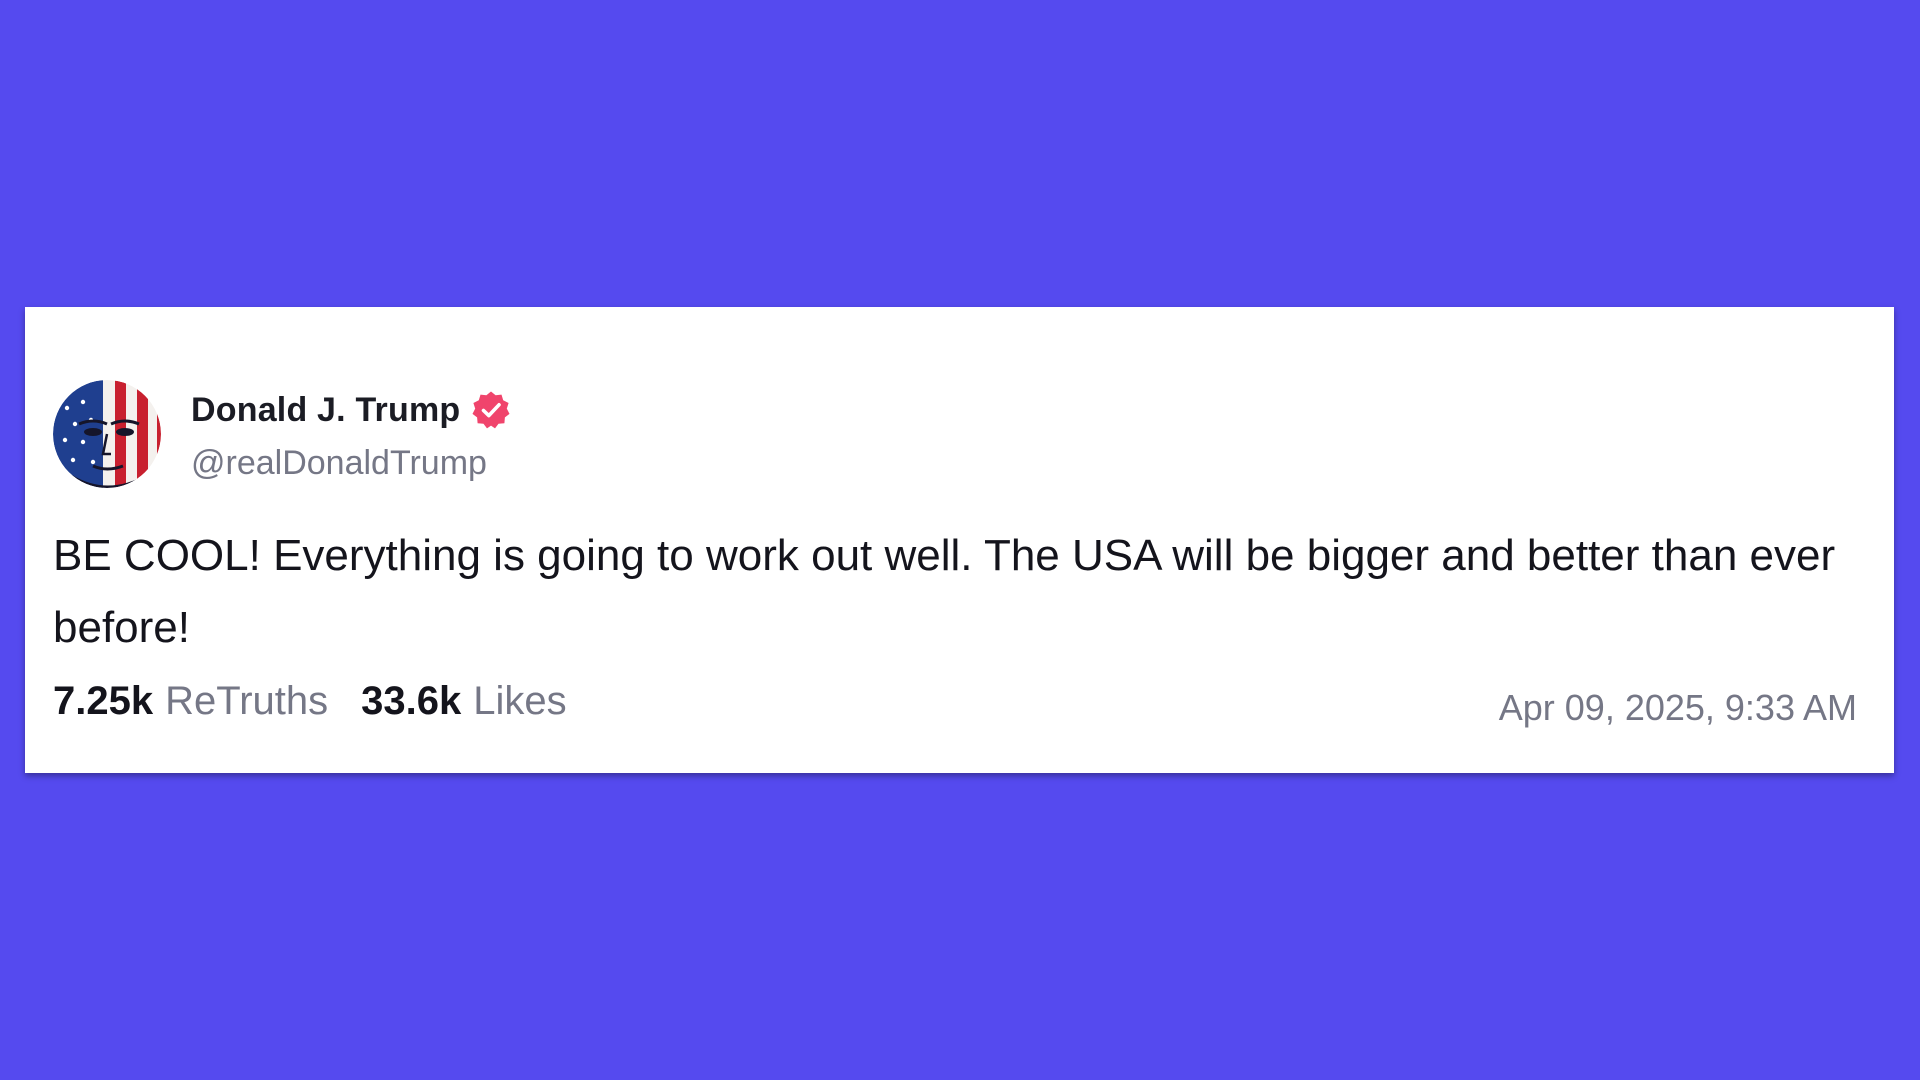  I want to click on retruths-label: ReTruths, so click(247, 701).